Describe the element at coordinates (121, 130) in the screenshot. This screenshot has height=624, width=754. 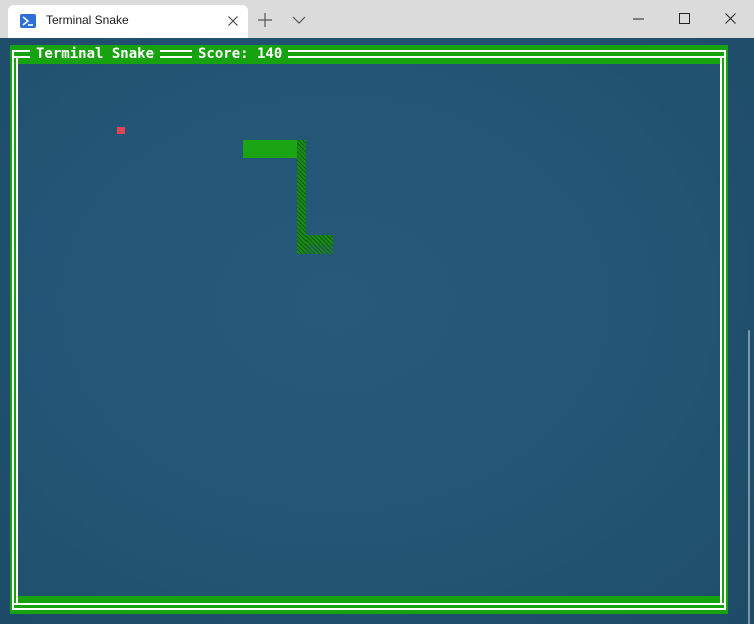
I see `food-pellet` at that location.